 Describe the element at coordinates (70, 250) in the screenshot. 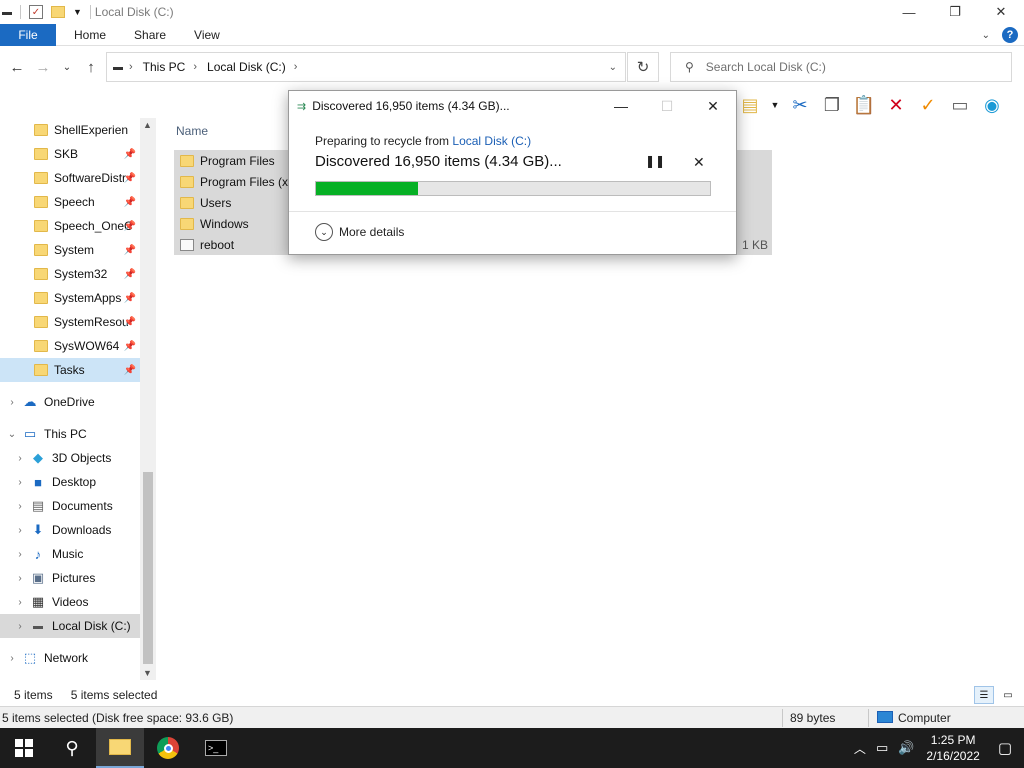

I see `quick-access-item: System 📌` at that location.